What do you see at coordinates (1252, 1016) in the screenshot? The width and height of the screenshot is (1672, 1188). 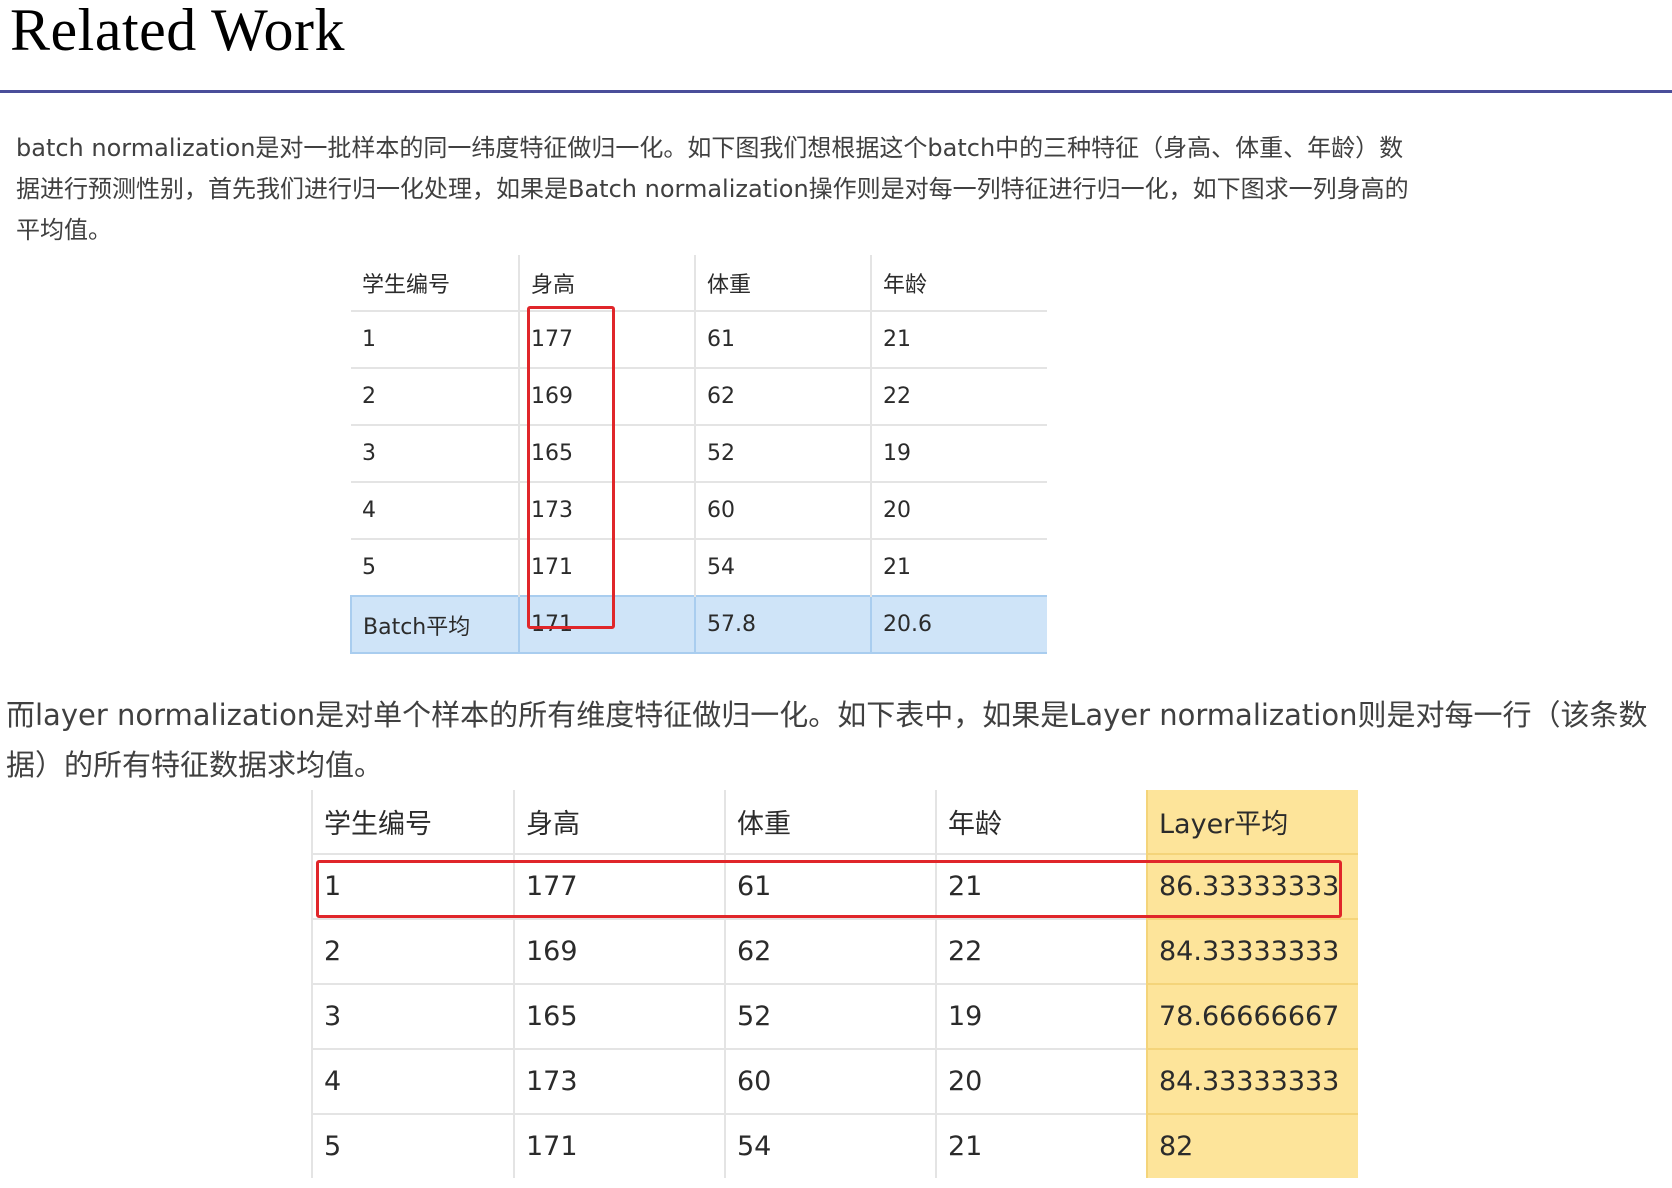 I see `table-cell: 78.66666667` at bounding box center [1252, 1016].